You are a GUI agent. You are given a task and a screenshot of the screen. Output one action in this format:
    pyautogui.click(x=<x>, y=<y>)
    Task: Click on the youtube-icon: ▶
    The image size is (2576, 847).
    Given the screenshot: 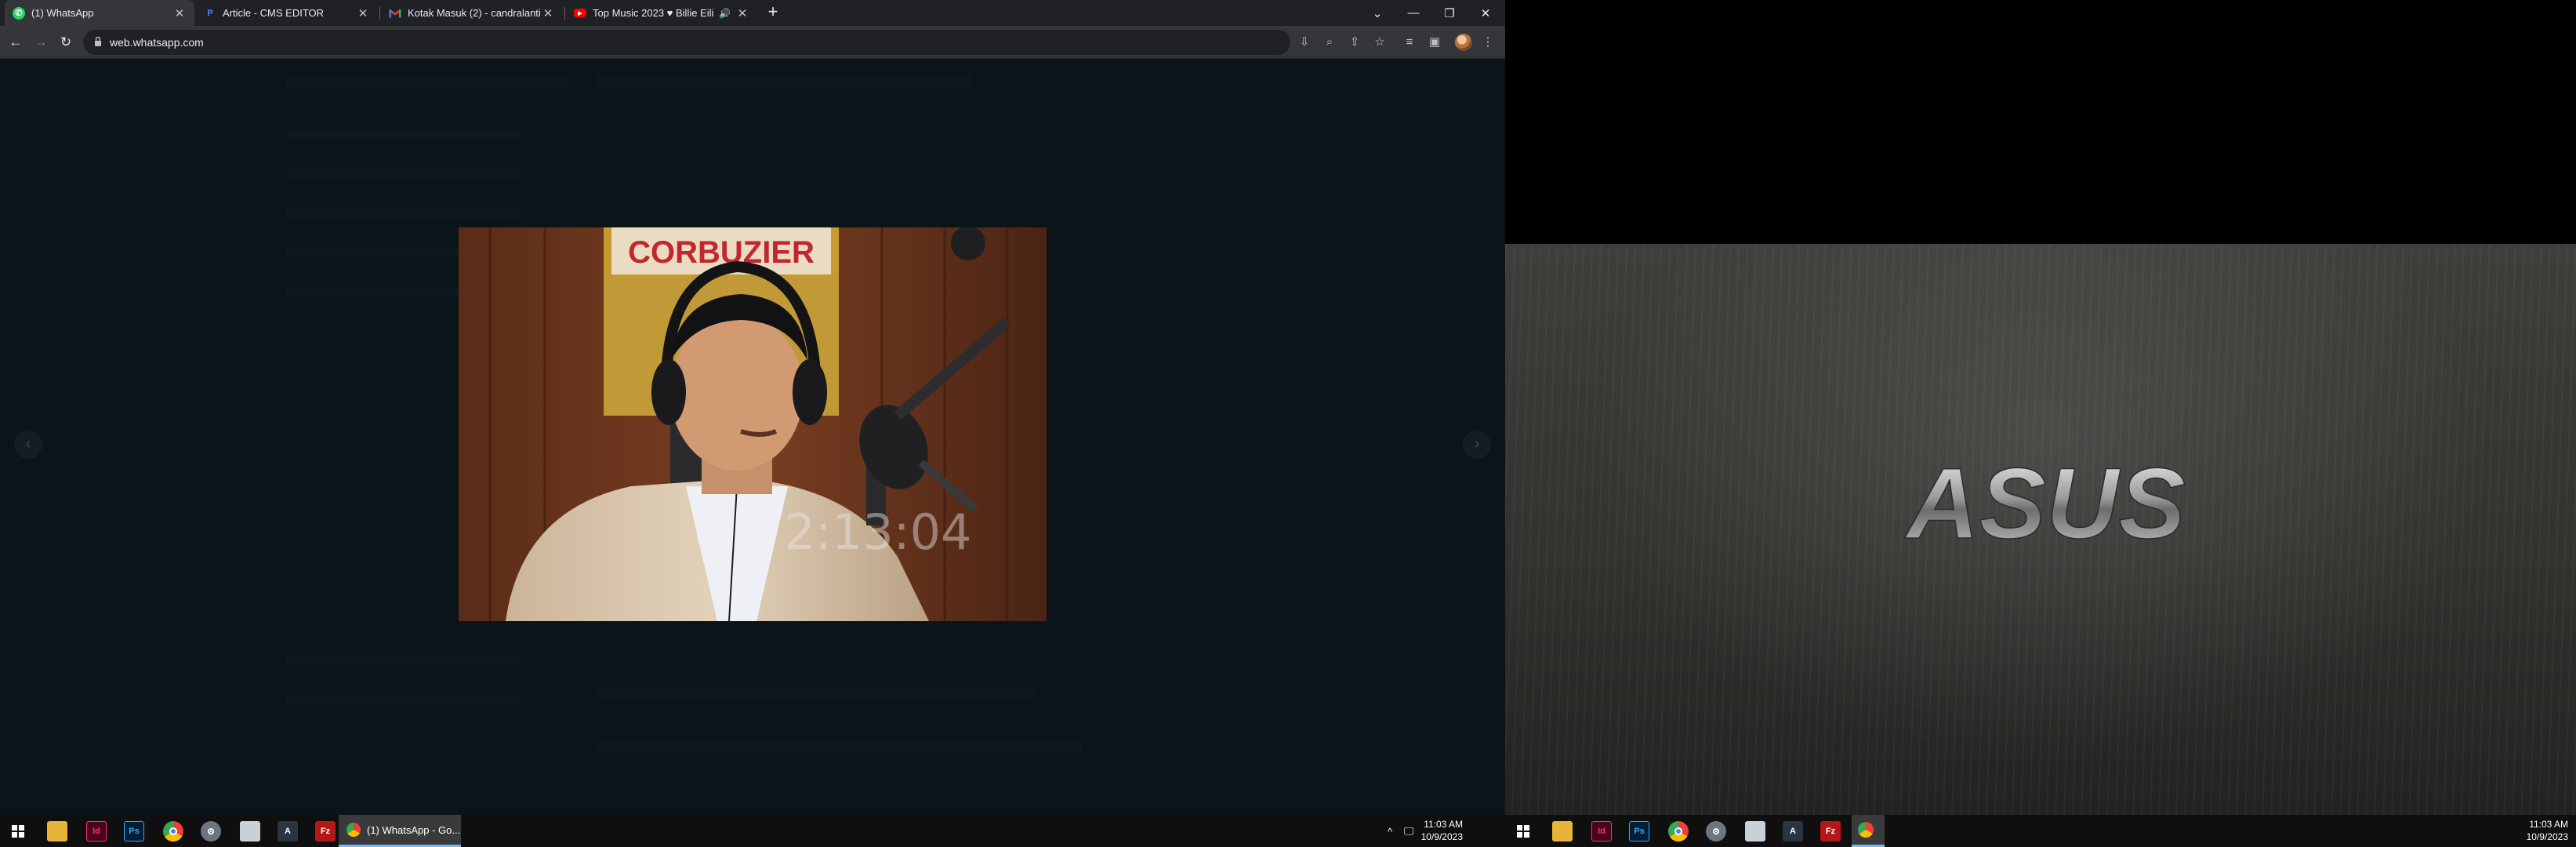 What is the action you would take?
    pyautogui.click(x=580, y=13)
    